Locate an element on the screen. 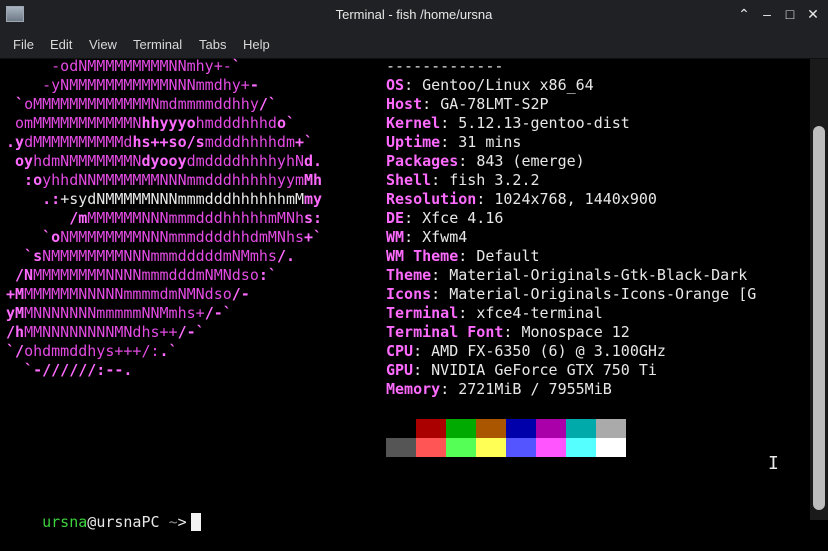 The image size is (828, 551). logo-text: Mh is located at coordinates (313, 180).